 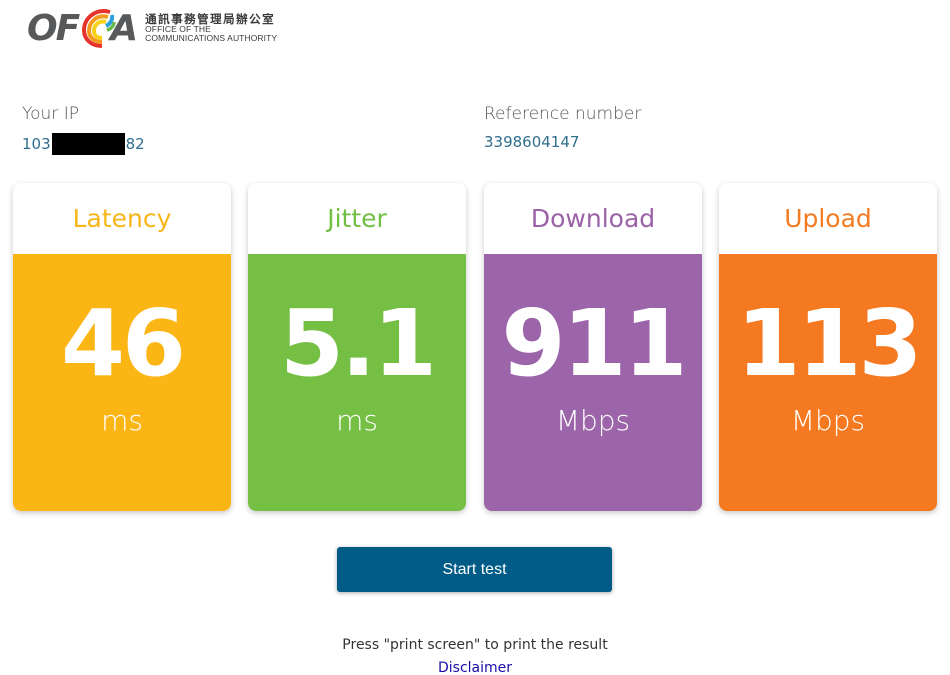 I want to click on download-body: 911 Mbps, so click(x=593, y=382).